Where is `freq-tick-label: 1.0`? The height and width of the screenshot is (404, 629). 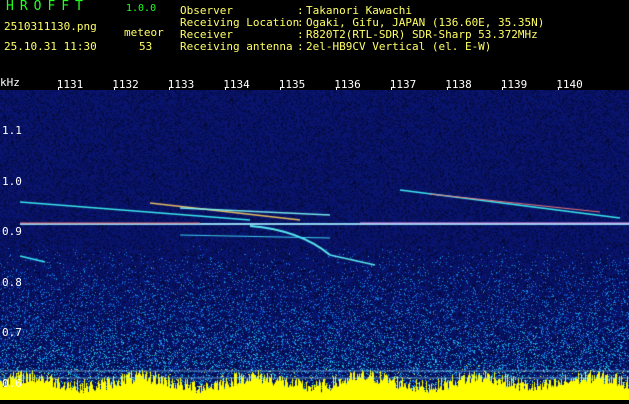
freq-tick-label: 1.0 is located at coordinates (12, 181).